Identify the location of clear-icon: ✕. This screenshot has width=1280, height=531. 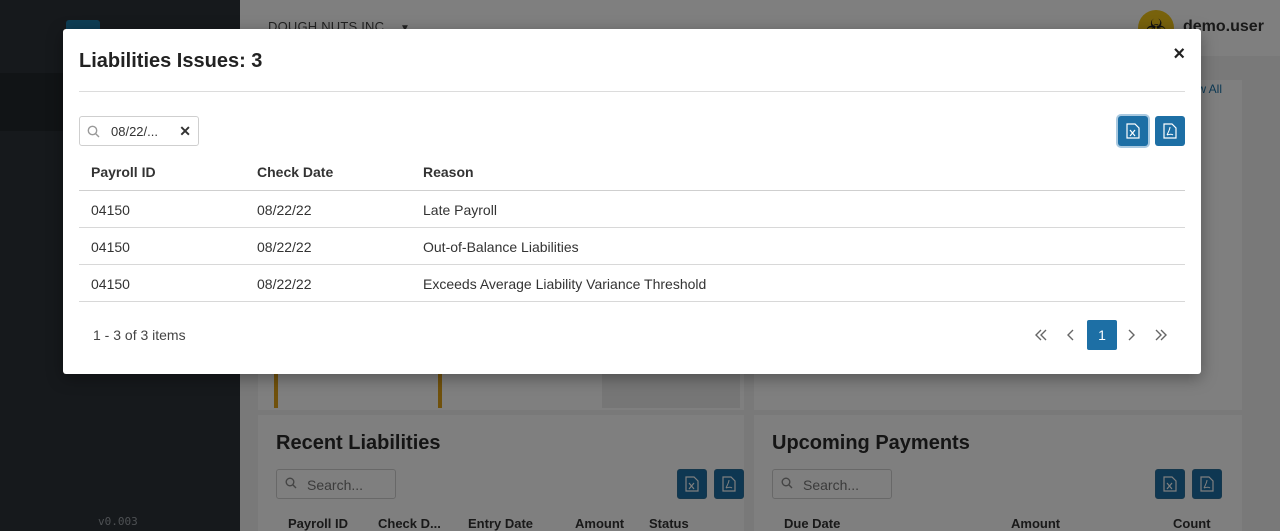
(185, 131).